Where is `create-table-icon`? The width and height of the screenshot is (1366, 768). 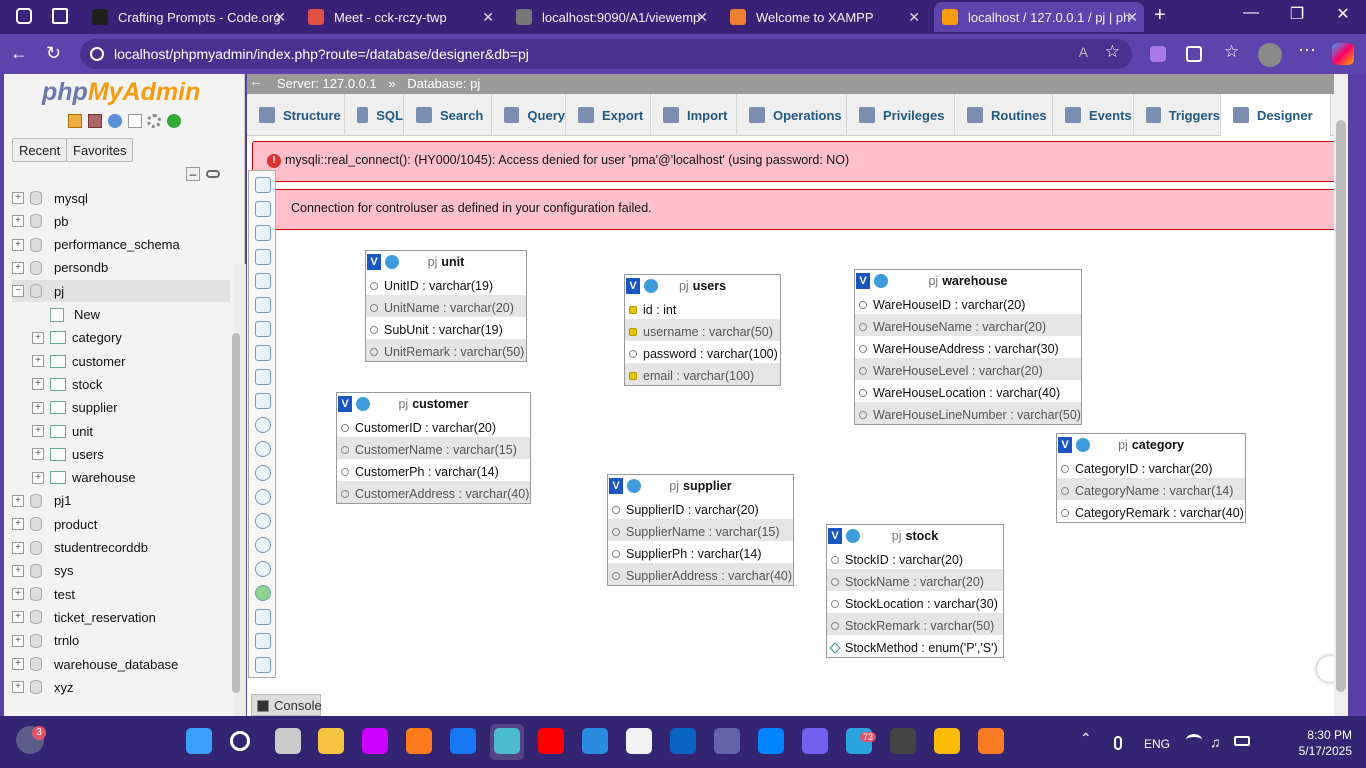
create-table-icon is located at coordinates (263, 377).